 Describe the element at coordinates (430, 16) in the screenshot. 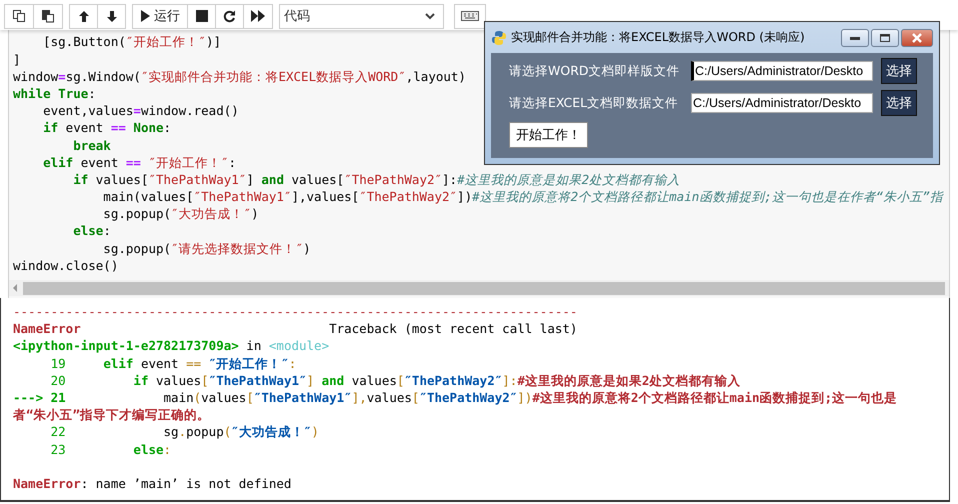

I see `chevron-down-icon` at that location.